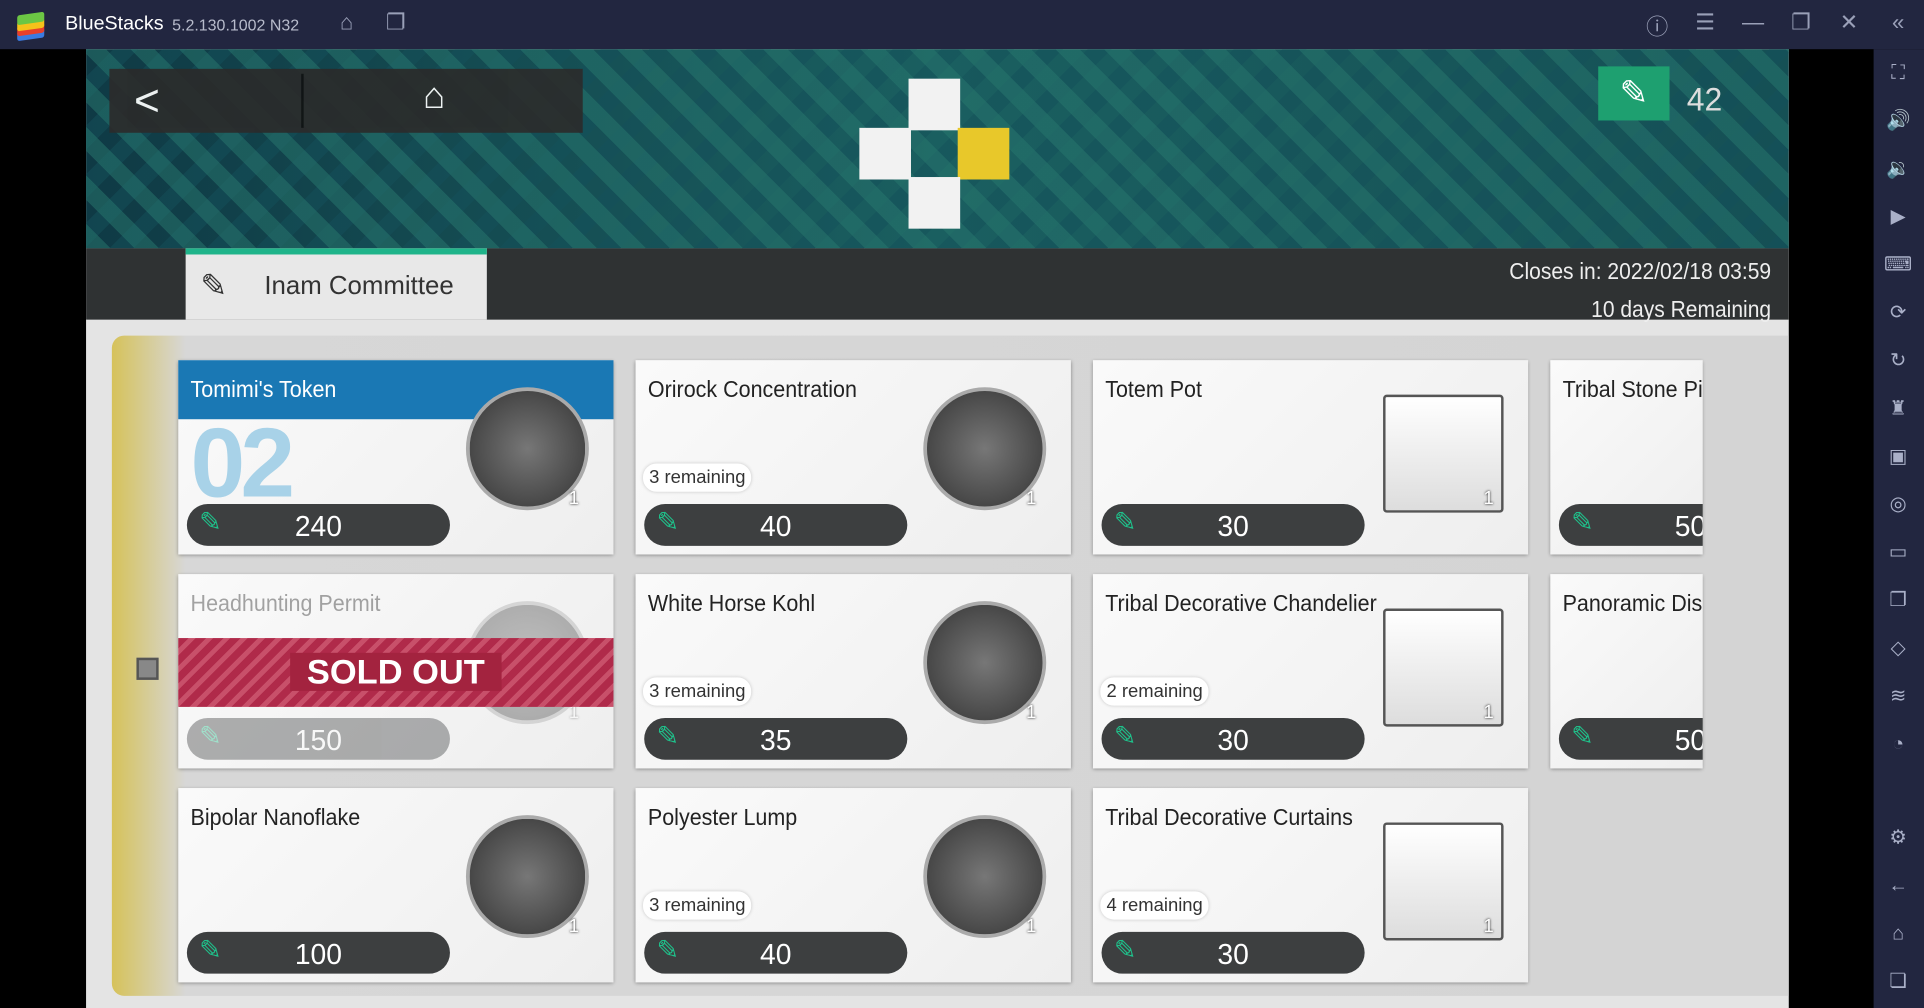  Describe the element at coordinates (1310, 457) in the screenshot. I see `shop-item-card: Totem Pot 1 ✎ 30` at that location.